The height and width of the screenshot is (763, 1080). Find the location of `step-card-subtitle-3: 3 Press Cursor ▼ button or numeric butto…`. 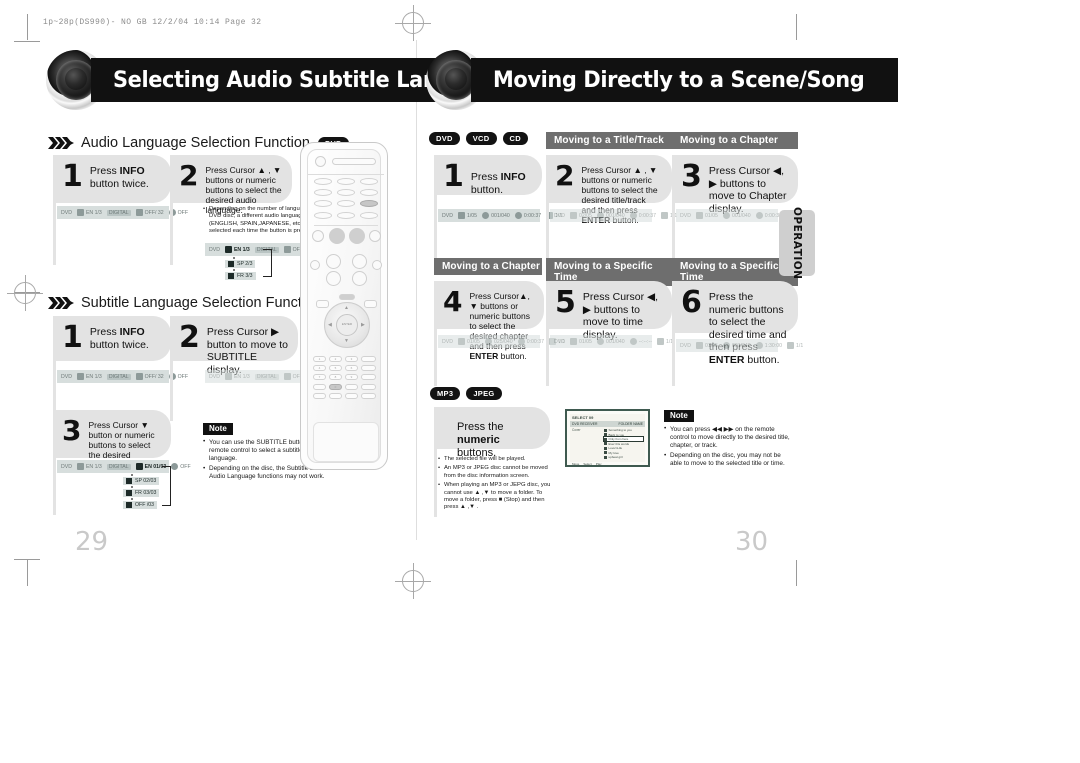

step-card-subtitle-3: 3 Press Cursor ▼ button or numeric butto… is located at coordinates (112, 440).